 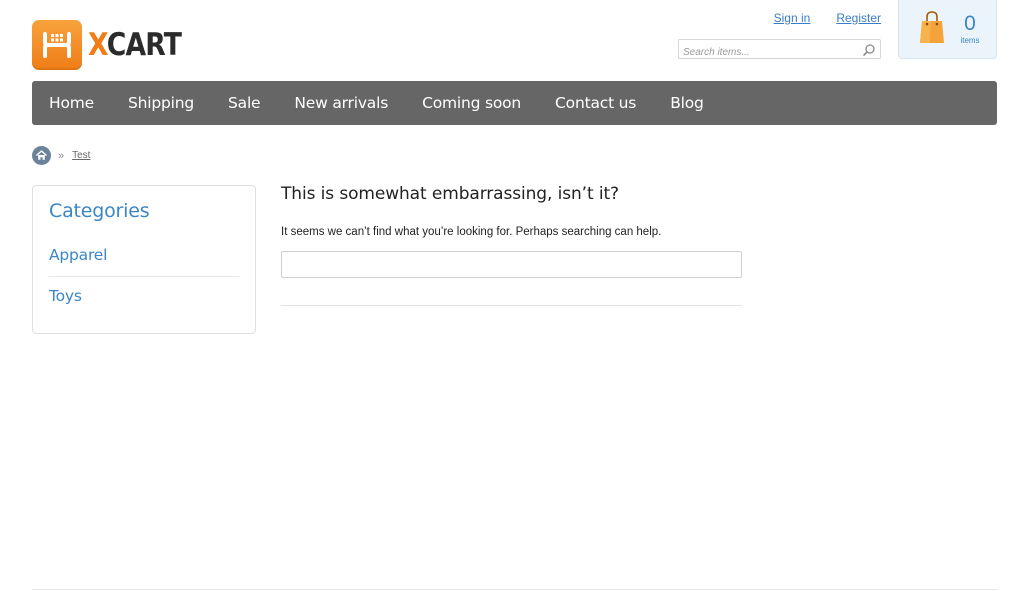 What do you see at coordinates (71, 103) in the screenshot?
I see `nav-item-home: Home` at bounding box center [71, 103].